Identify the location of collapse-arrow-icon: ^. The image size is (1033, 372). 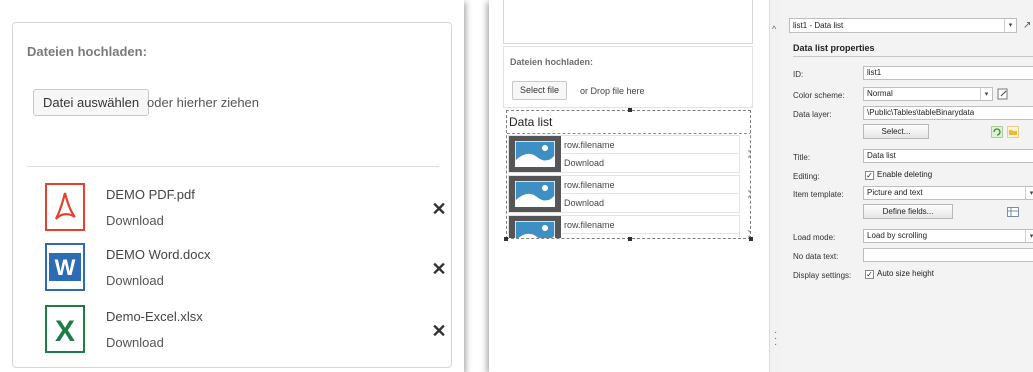
(774, 29).